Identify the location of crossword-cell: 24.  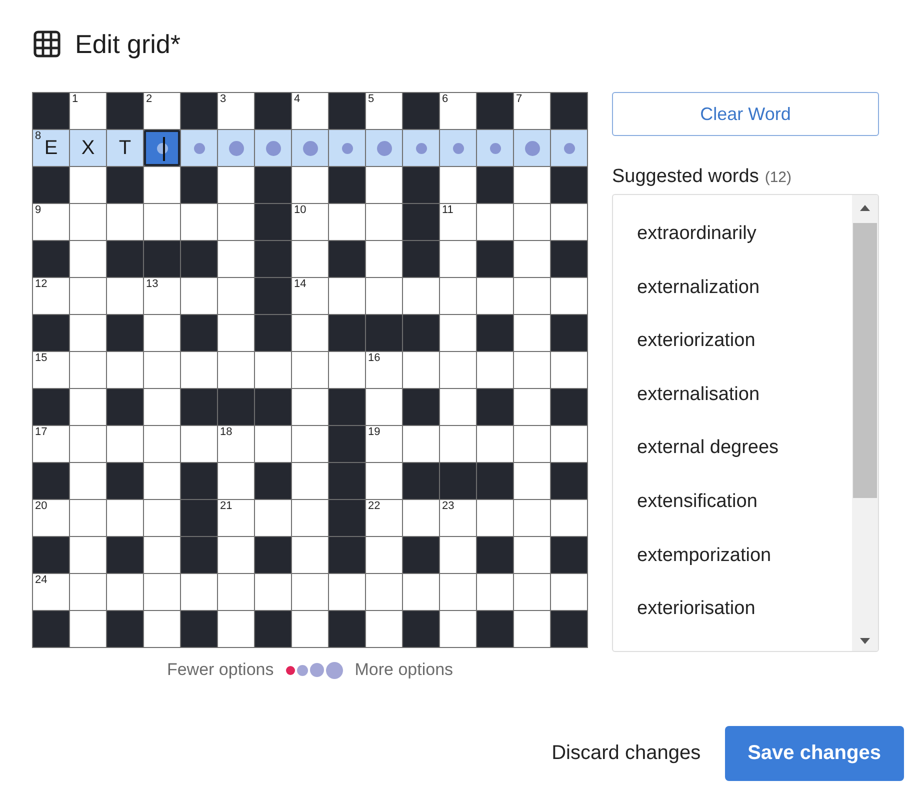
(51, 592).